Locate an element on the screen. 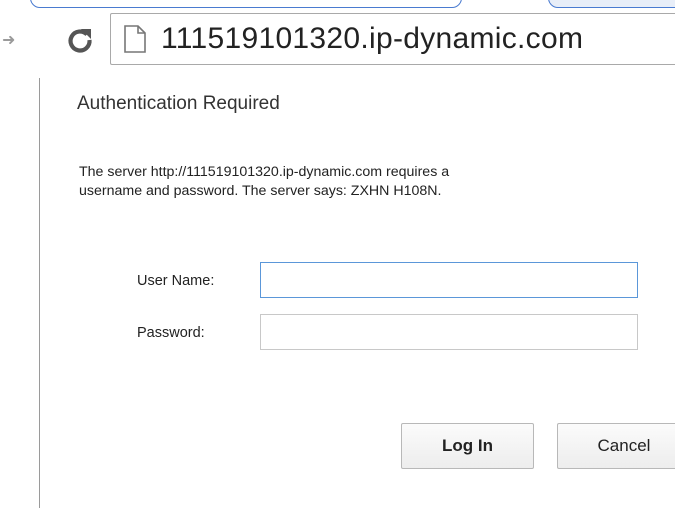 The height and width of the screenshot is (508, 675). tab-strip is located at coordinates (337, 4).